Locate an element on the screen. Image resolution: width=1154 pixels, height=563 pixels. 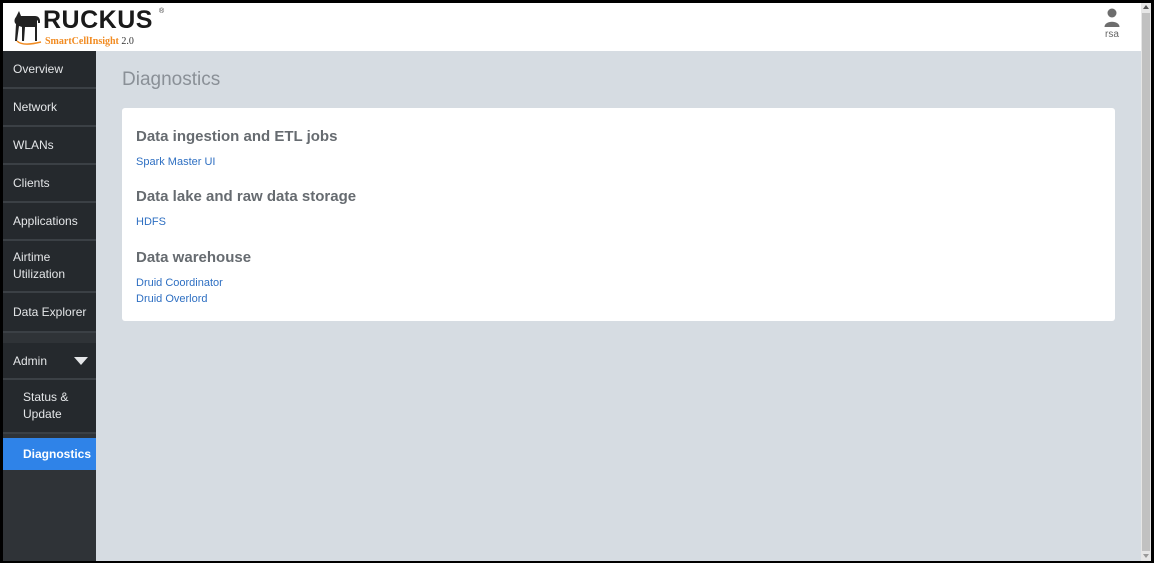
sidebar-item-label: Data Explorer is located at coordinates (50, 312).